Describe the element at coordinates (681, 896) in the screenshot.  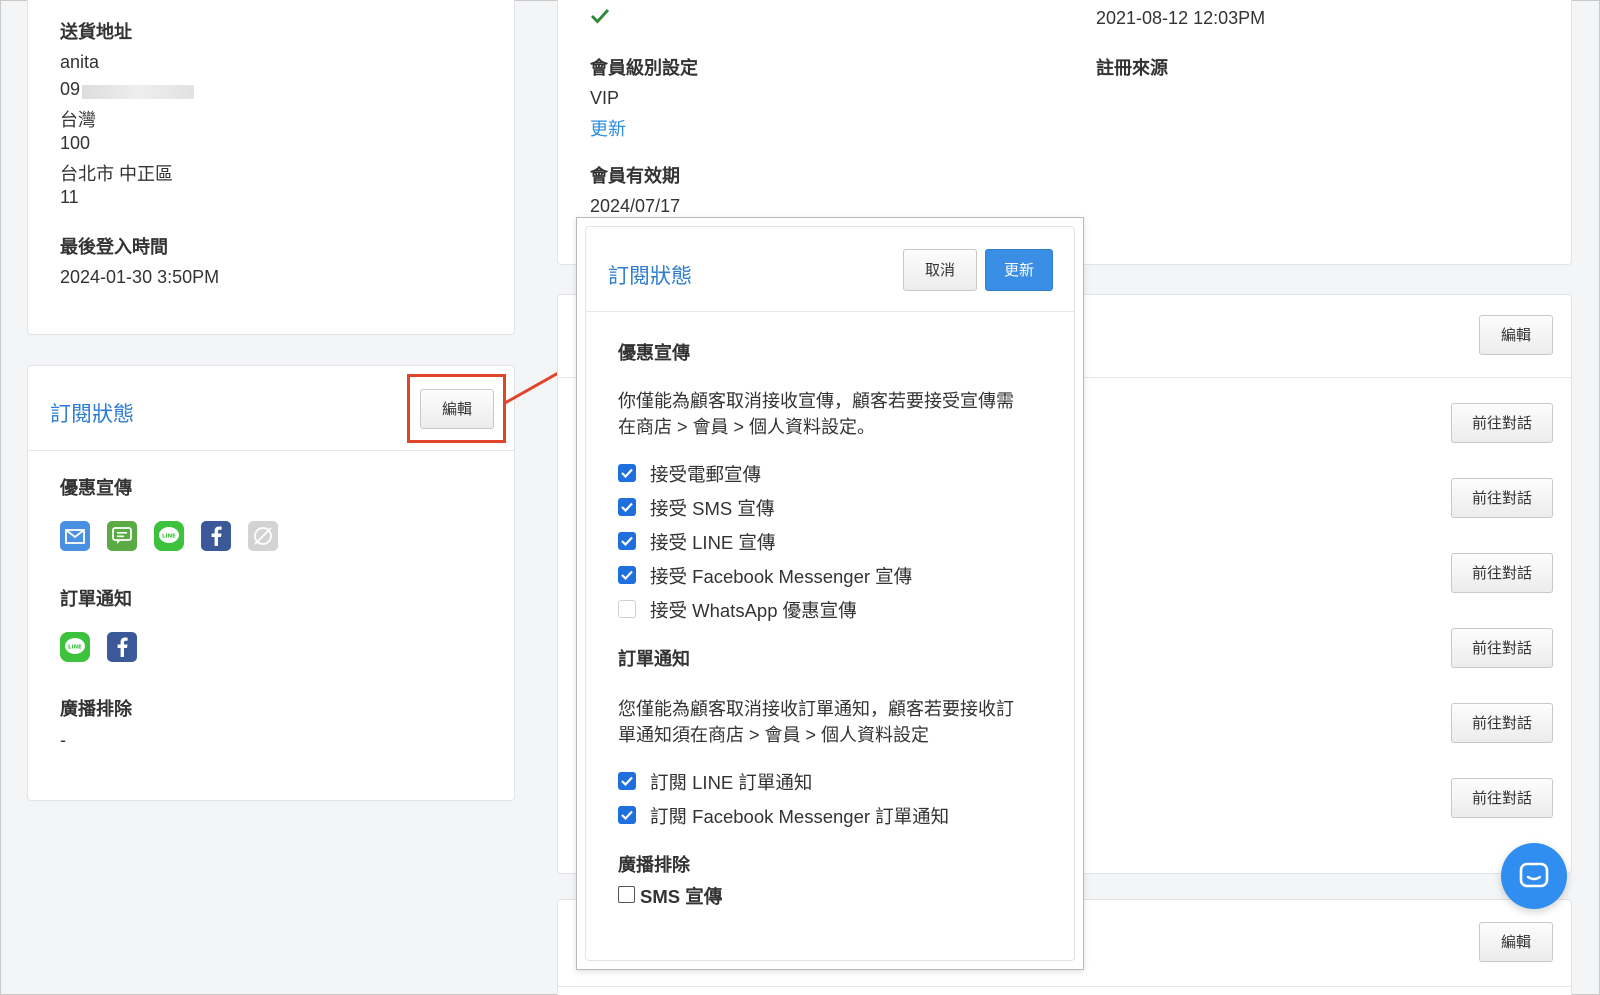
I see `broadcast-sms-label: SMS 宣傳` at that location.